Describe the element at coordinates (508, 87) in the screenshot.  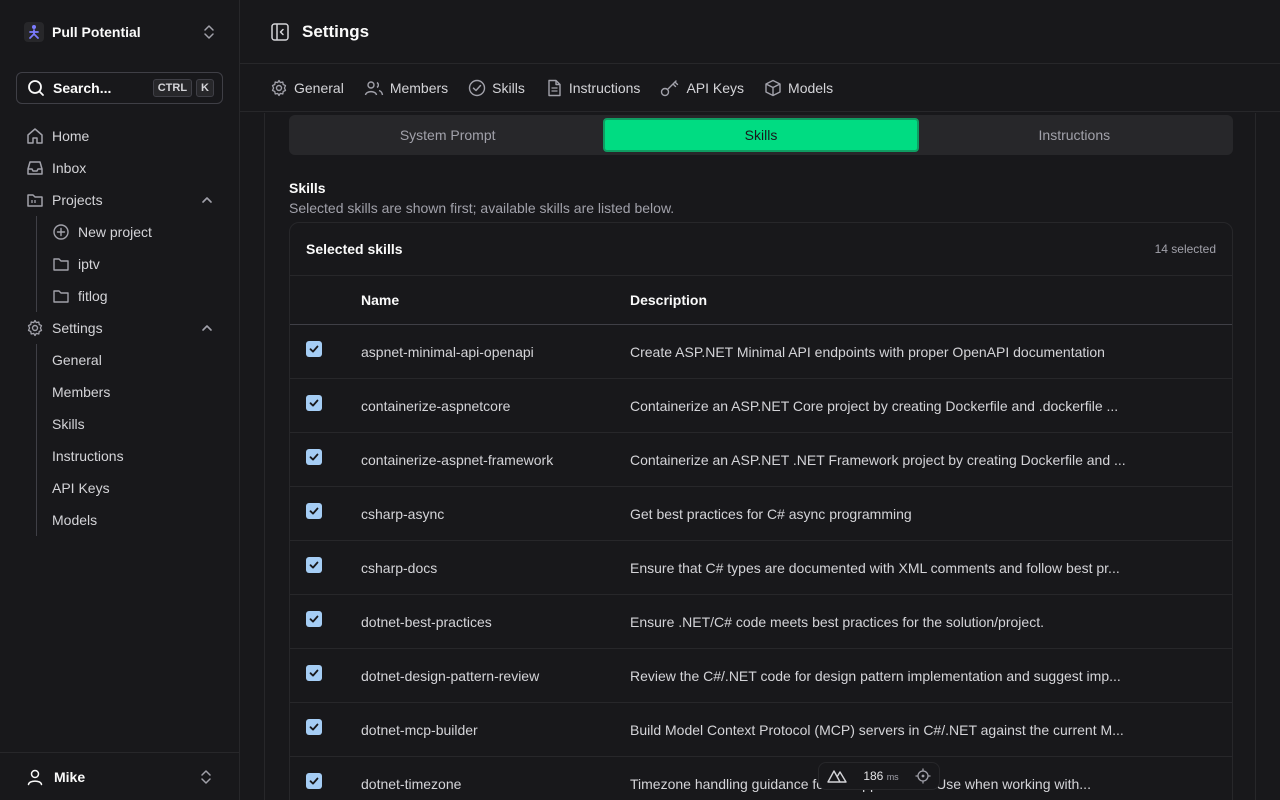
I see `tab-label: Skills` at that location.